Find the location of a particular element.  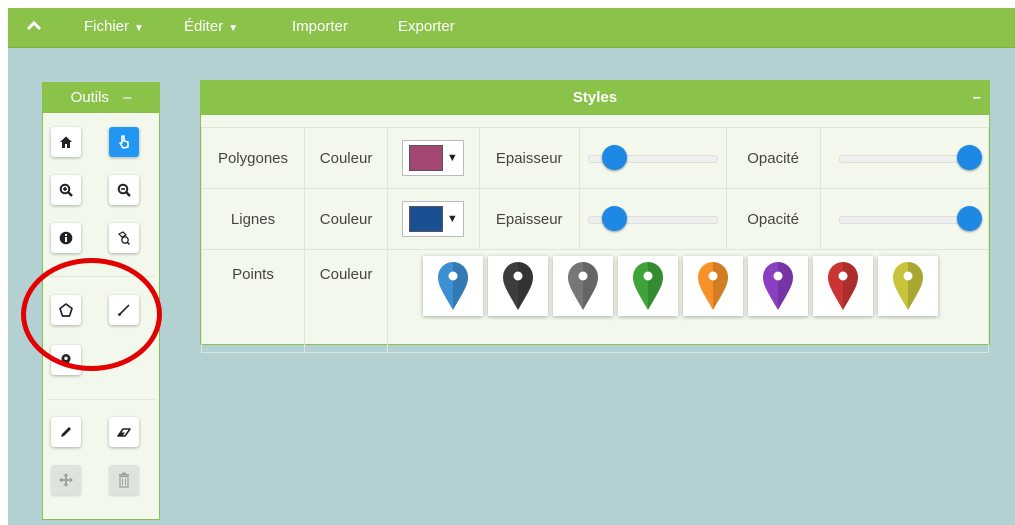

home-button is located at coordinates (66, 142).